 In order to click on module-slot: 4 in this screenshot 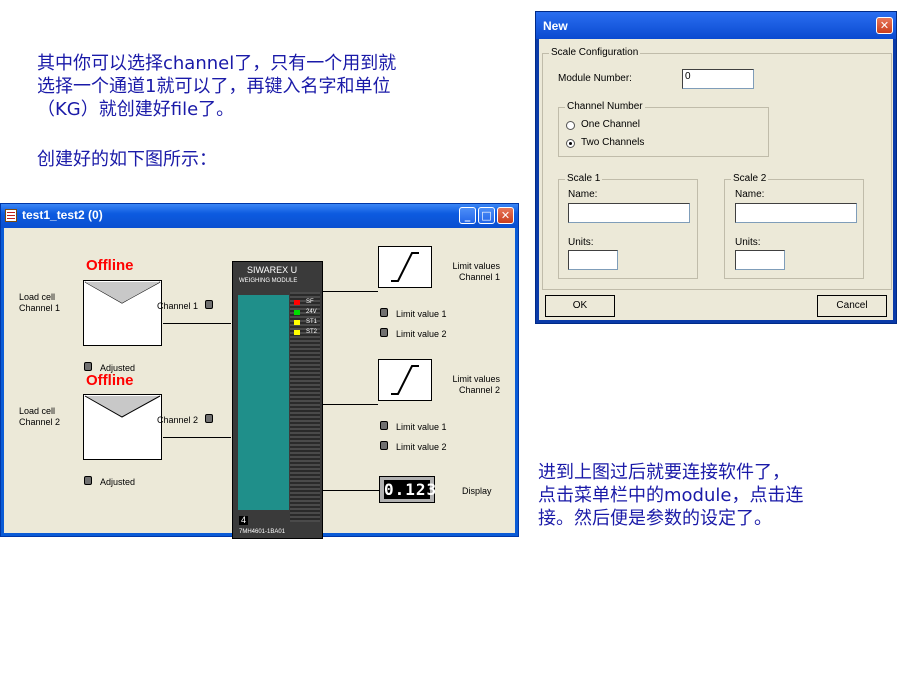, I will do `click(244, 520)`.